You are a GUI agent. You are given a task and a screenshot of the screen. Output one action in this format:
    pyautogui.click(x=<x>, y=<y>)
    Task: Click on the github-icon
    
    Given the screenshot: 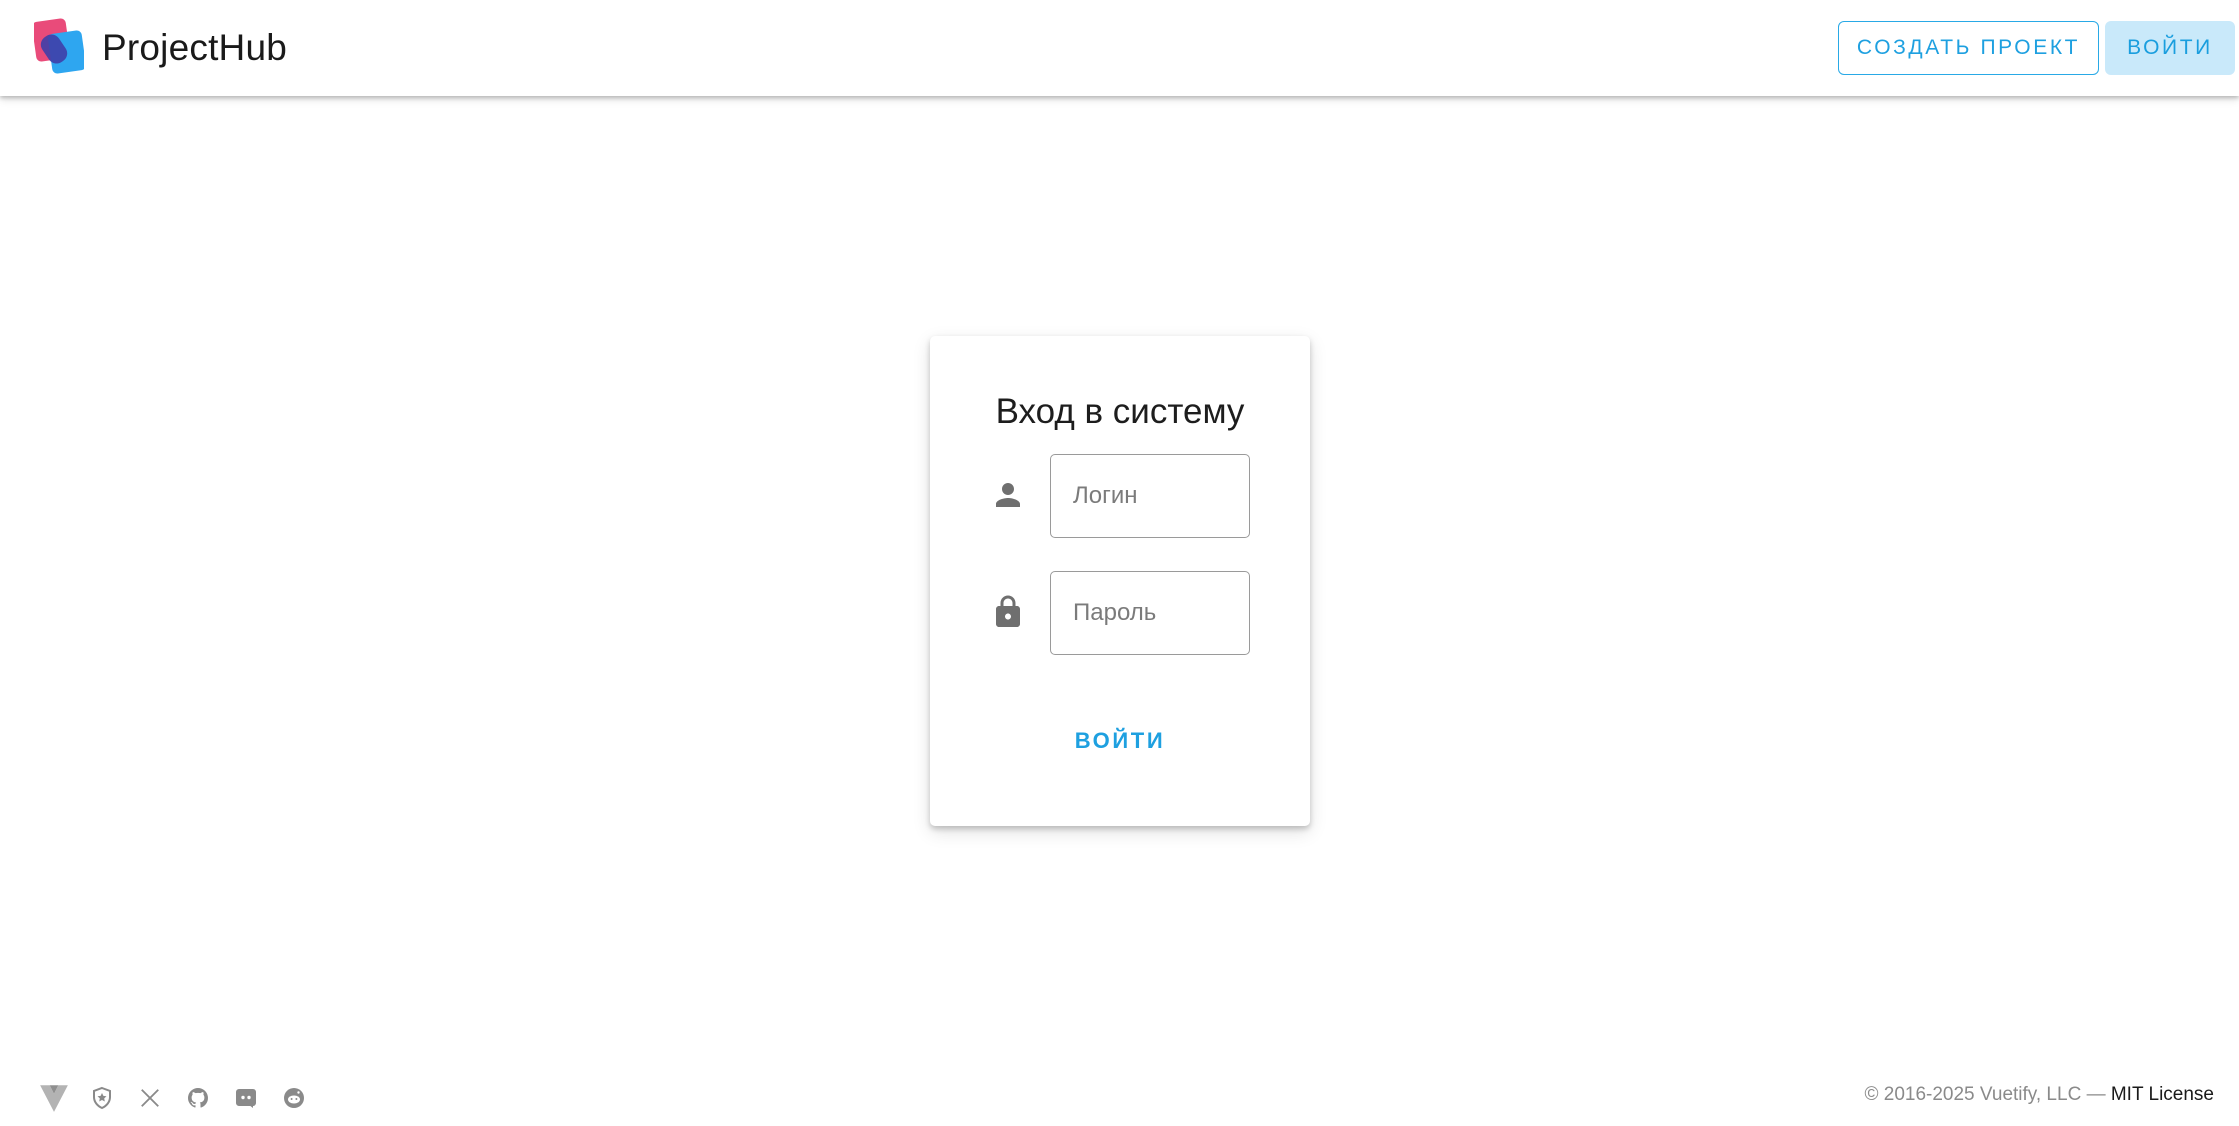 What is the action you would take?
    pyautogui.click(x=198, y=1098)
    